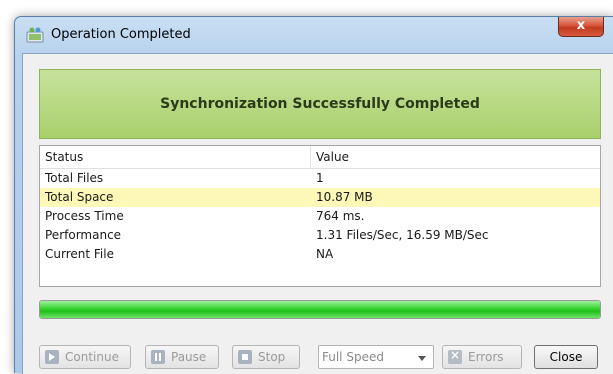 This screenshot has height=374, width=613. I want to click on row-value-cell: 10.87 MB, so click(344, 197).